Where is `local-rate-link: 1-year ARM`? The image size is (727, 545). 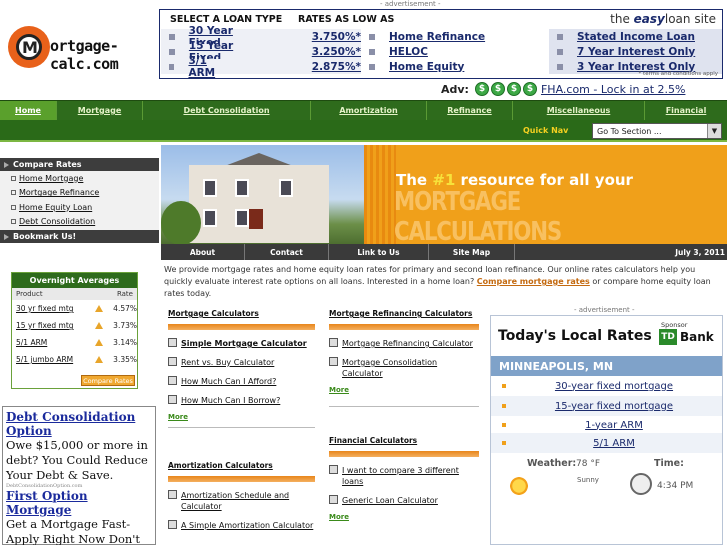 local-rate-link: 1-year ARM is located at coordinates (614, 425).